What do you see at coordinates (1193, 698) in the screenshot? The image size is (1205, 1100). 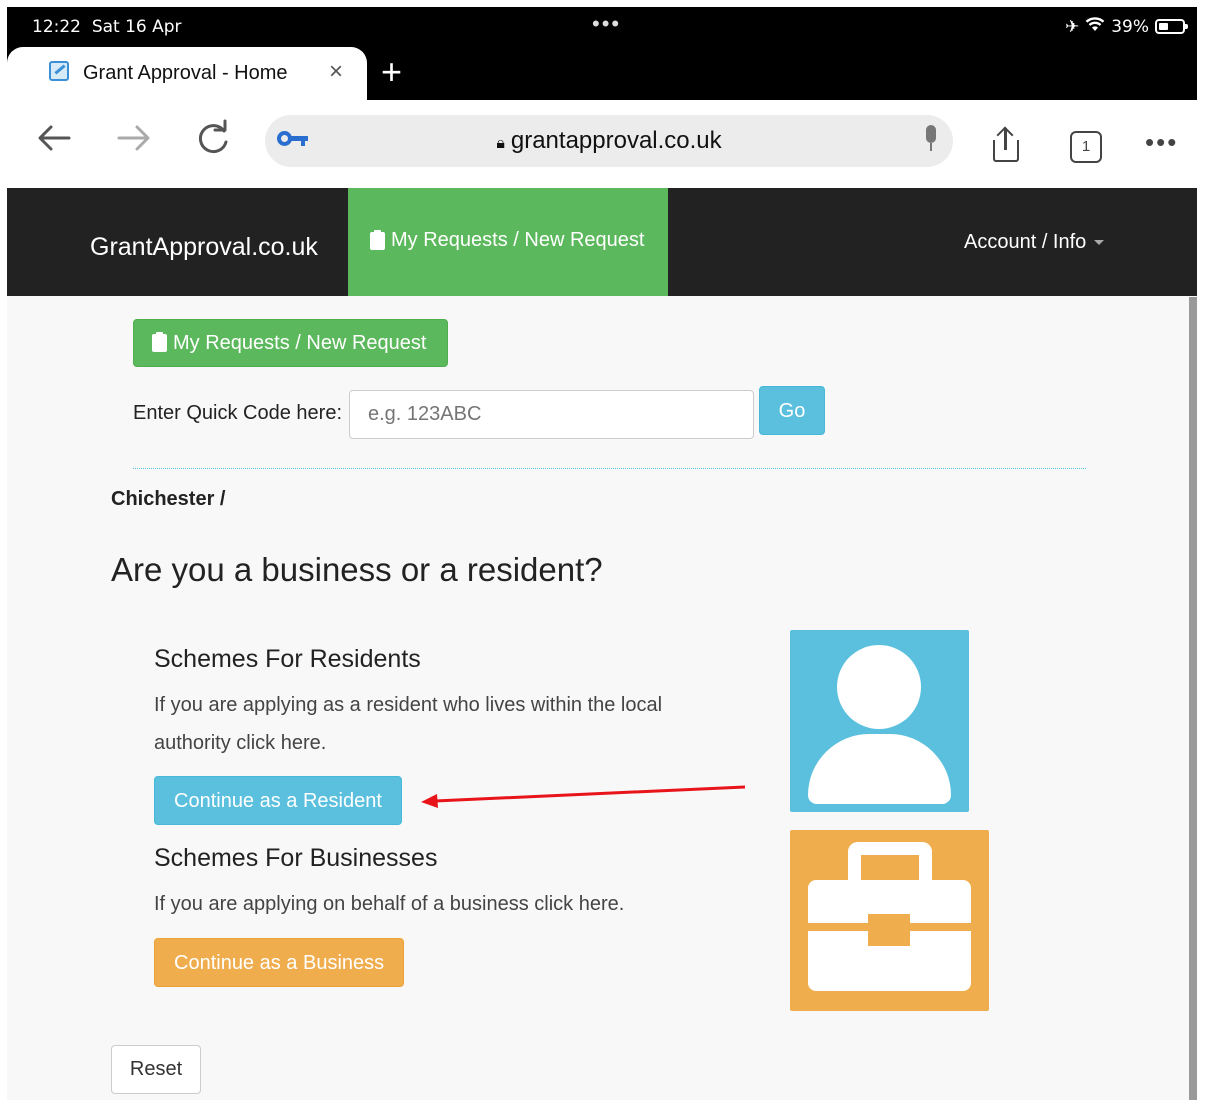 I see `screen-edge` at bounding box center [1193, 698].